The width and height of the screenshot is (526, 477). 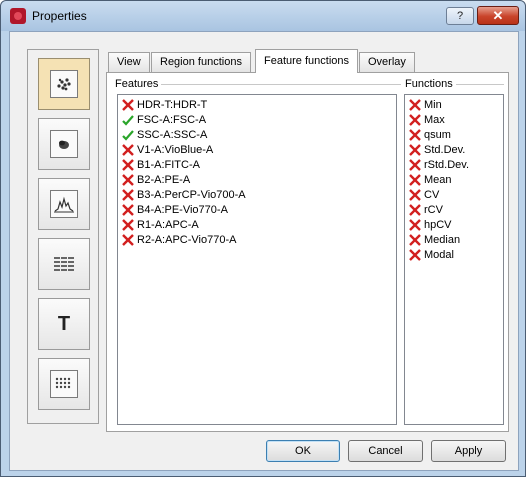 I want to click on table-button, so click(x=64, y=264).